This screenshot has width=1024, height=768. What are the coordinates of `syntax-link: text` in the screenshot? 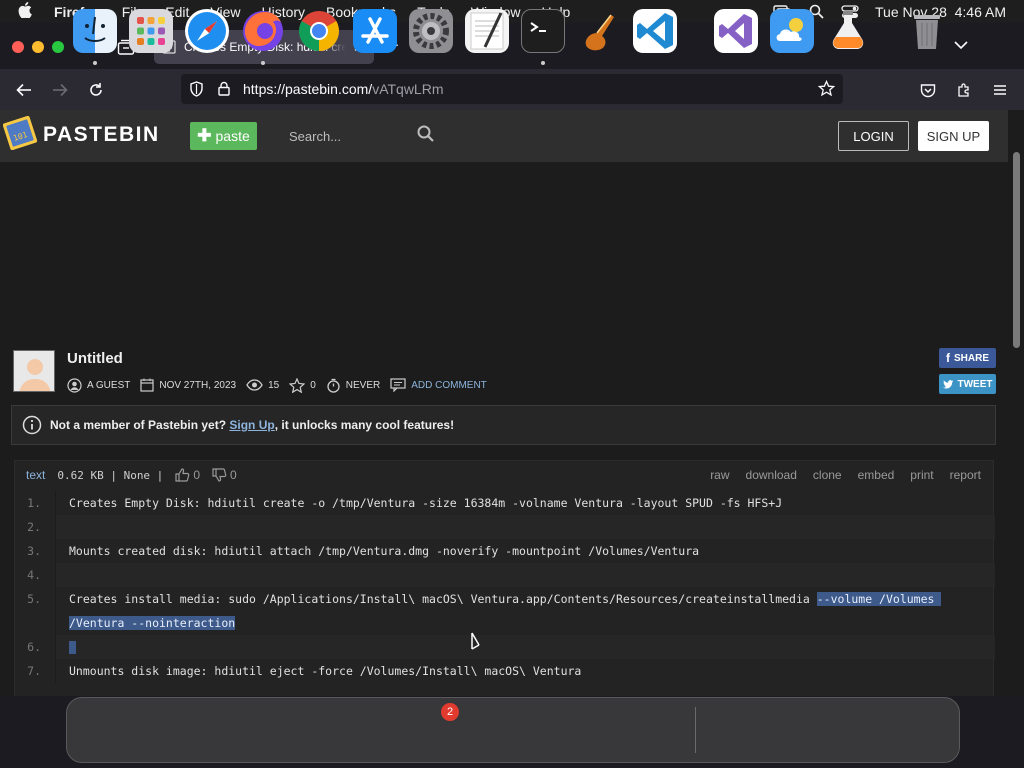 It's located at (35, 475).